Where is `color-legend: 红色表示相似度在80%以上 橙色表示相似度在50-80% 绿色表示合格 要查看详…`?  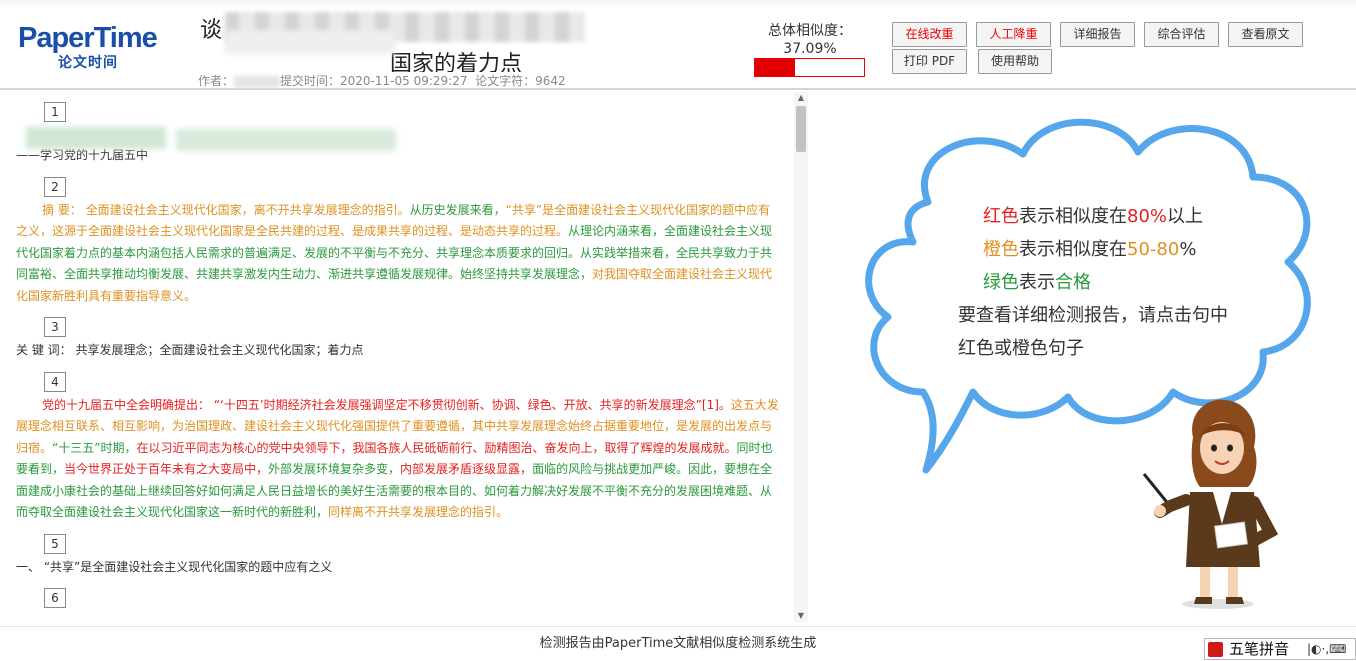
color-legend: 红色表示相似度在80%以上 橙色表示相似度在50-80% 绿色表示合格 要查看详… is located at coordinates (1093, 282).